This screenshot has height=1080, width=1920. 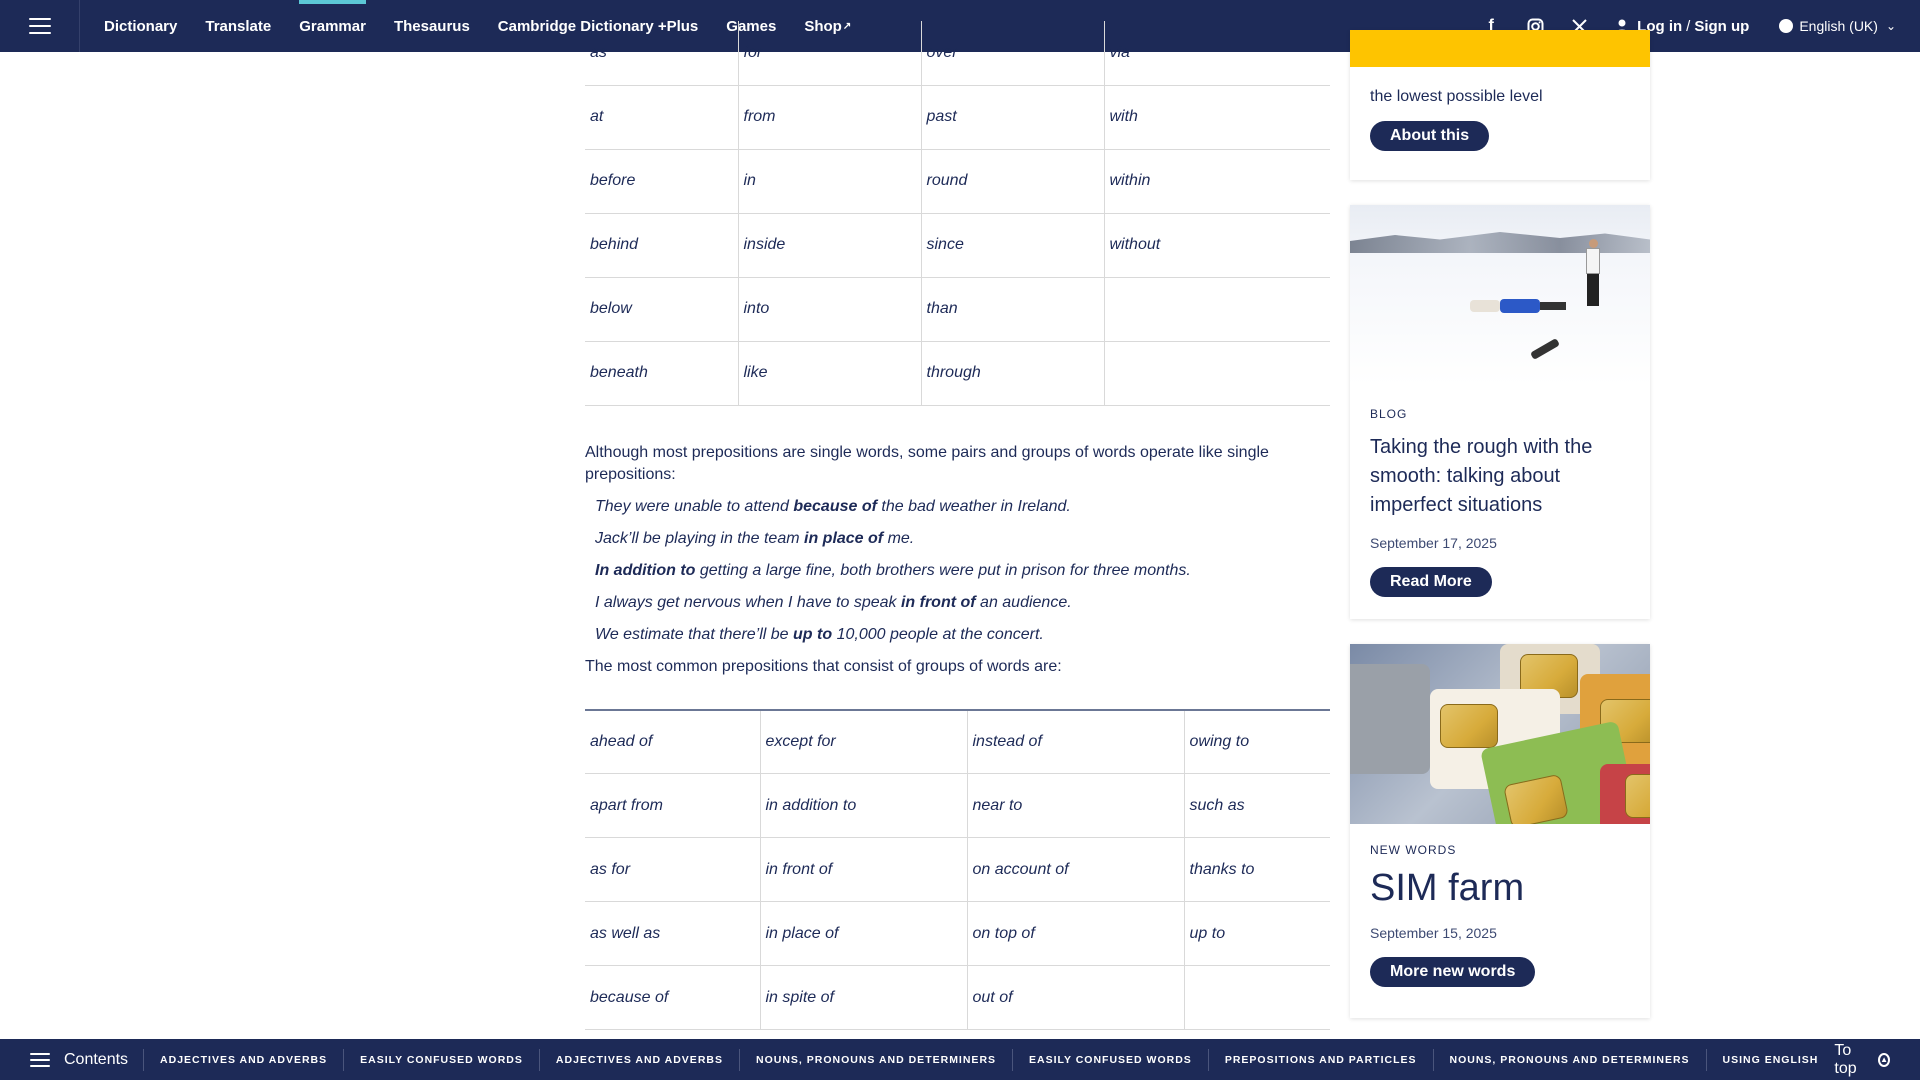 I want to click on table-cell: on account of, so click(x=1076, y=869).